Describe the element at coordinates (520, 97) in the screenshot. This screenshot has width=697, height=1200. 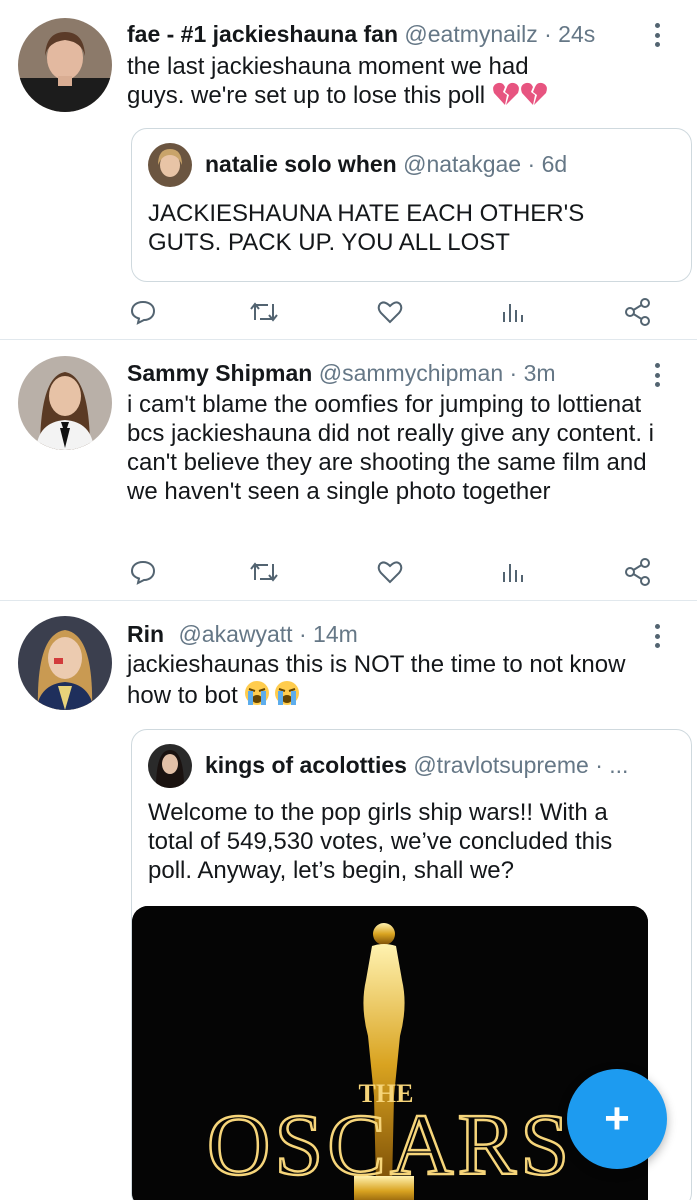
I see `broken-heart-emoji` at that location.